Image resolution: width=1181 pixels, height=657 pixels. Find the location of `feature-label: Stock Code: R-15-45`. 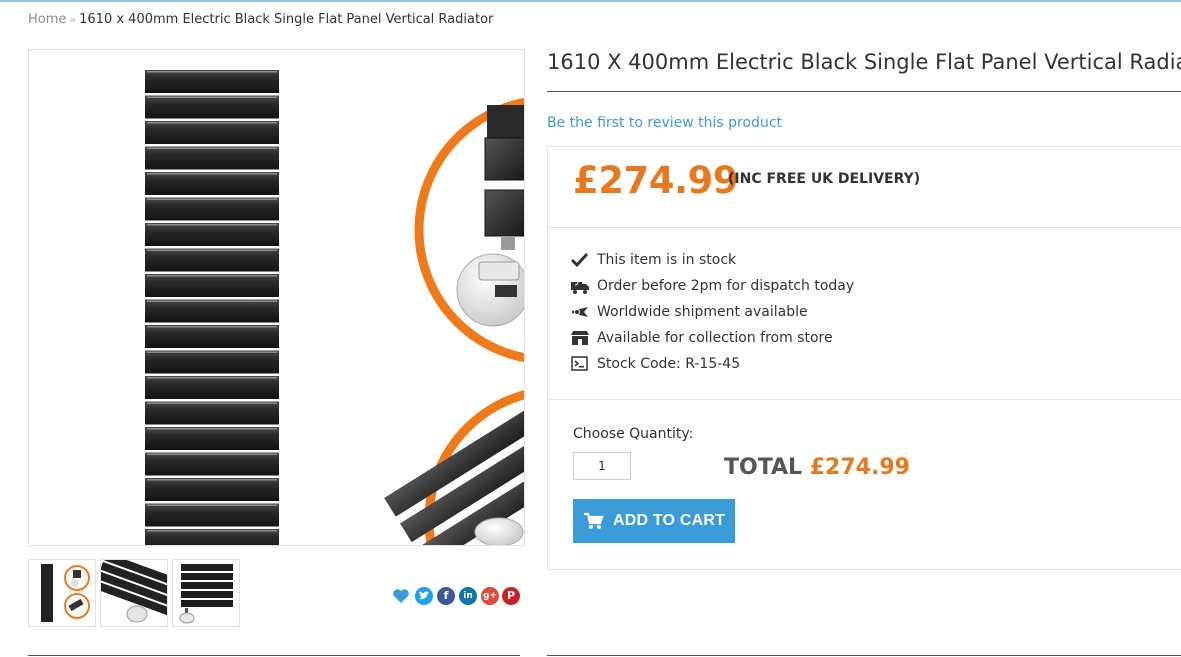

feature-label: Stock Code: R-15-45 is located at coordinates (669, 364).